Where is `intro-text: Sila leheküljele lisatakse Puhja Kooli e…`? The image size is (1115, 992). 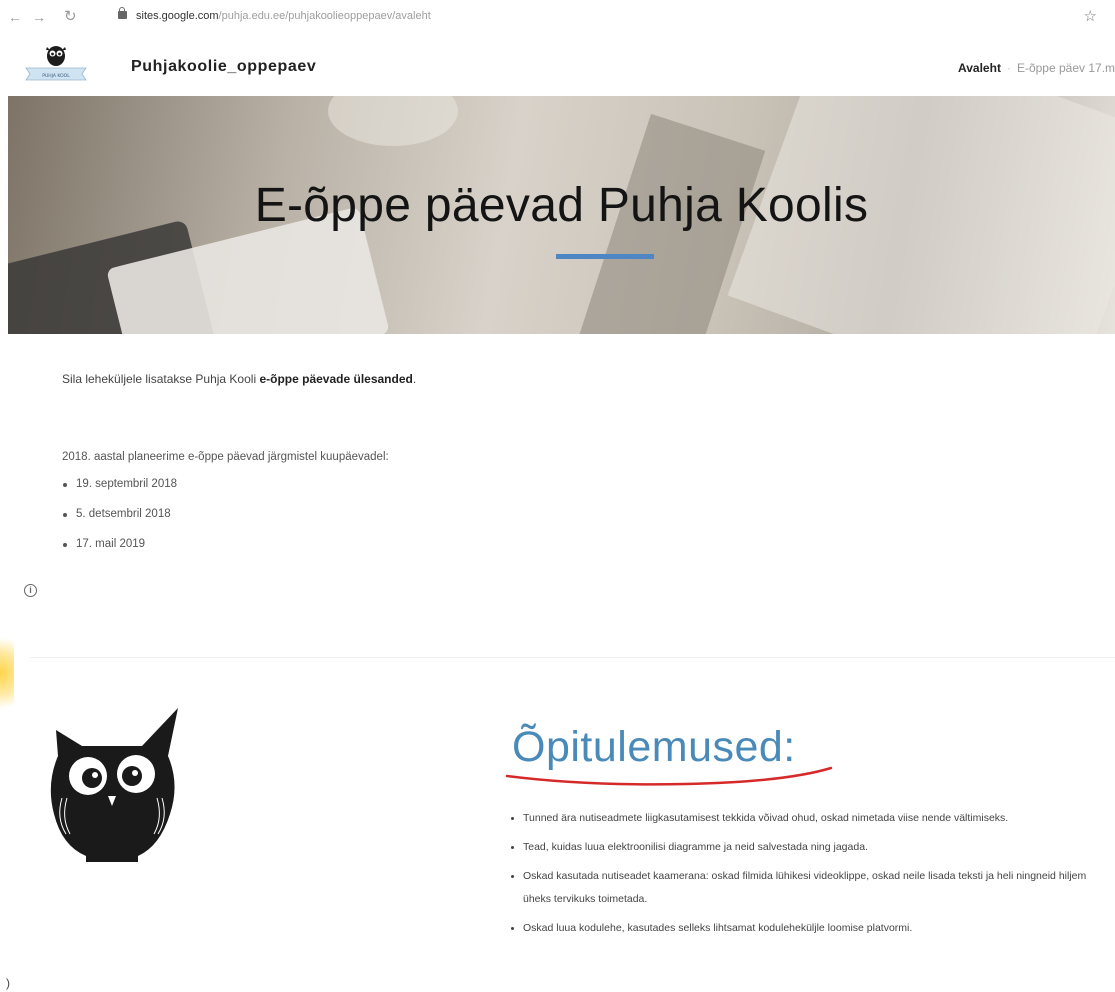 intro-text: Sila leheküljele lisatakse Puhja Kooli e… is located at coordinates (239, 379).